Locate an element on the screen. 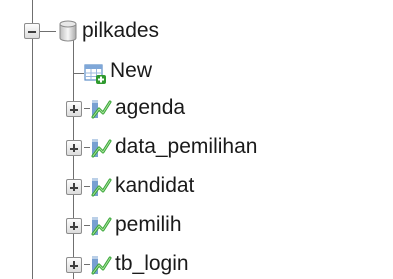  tree-connector-new is located at coordinates (78, 73).